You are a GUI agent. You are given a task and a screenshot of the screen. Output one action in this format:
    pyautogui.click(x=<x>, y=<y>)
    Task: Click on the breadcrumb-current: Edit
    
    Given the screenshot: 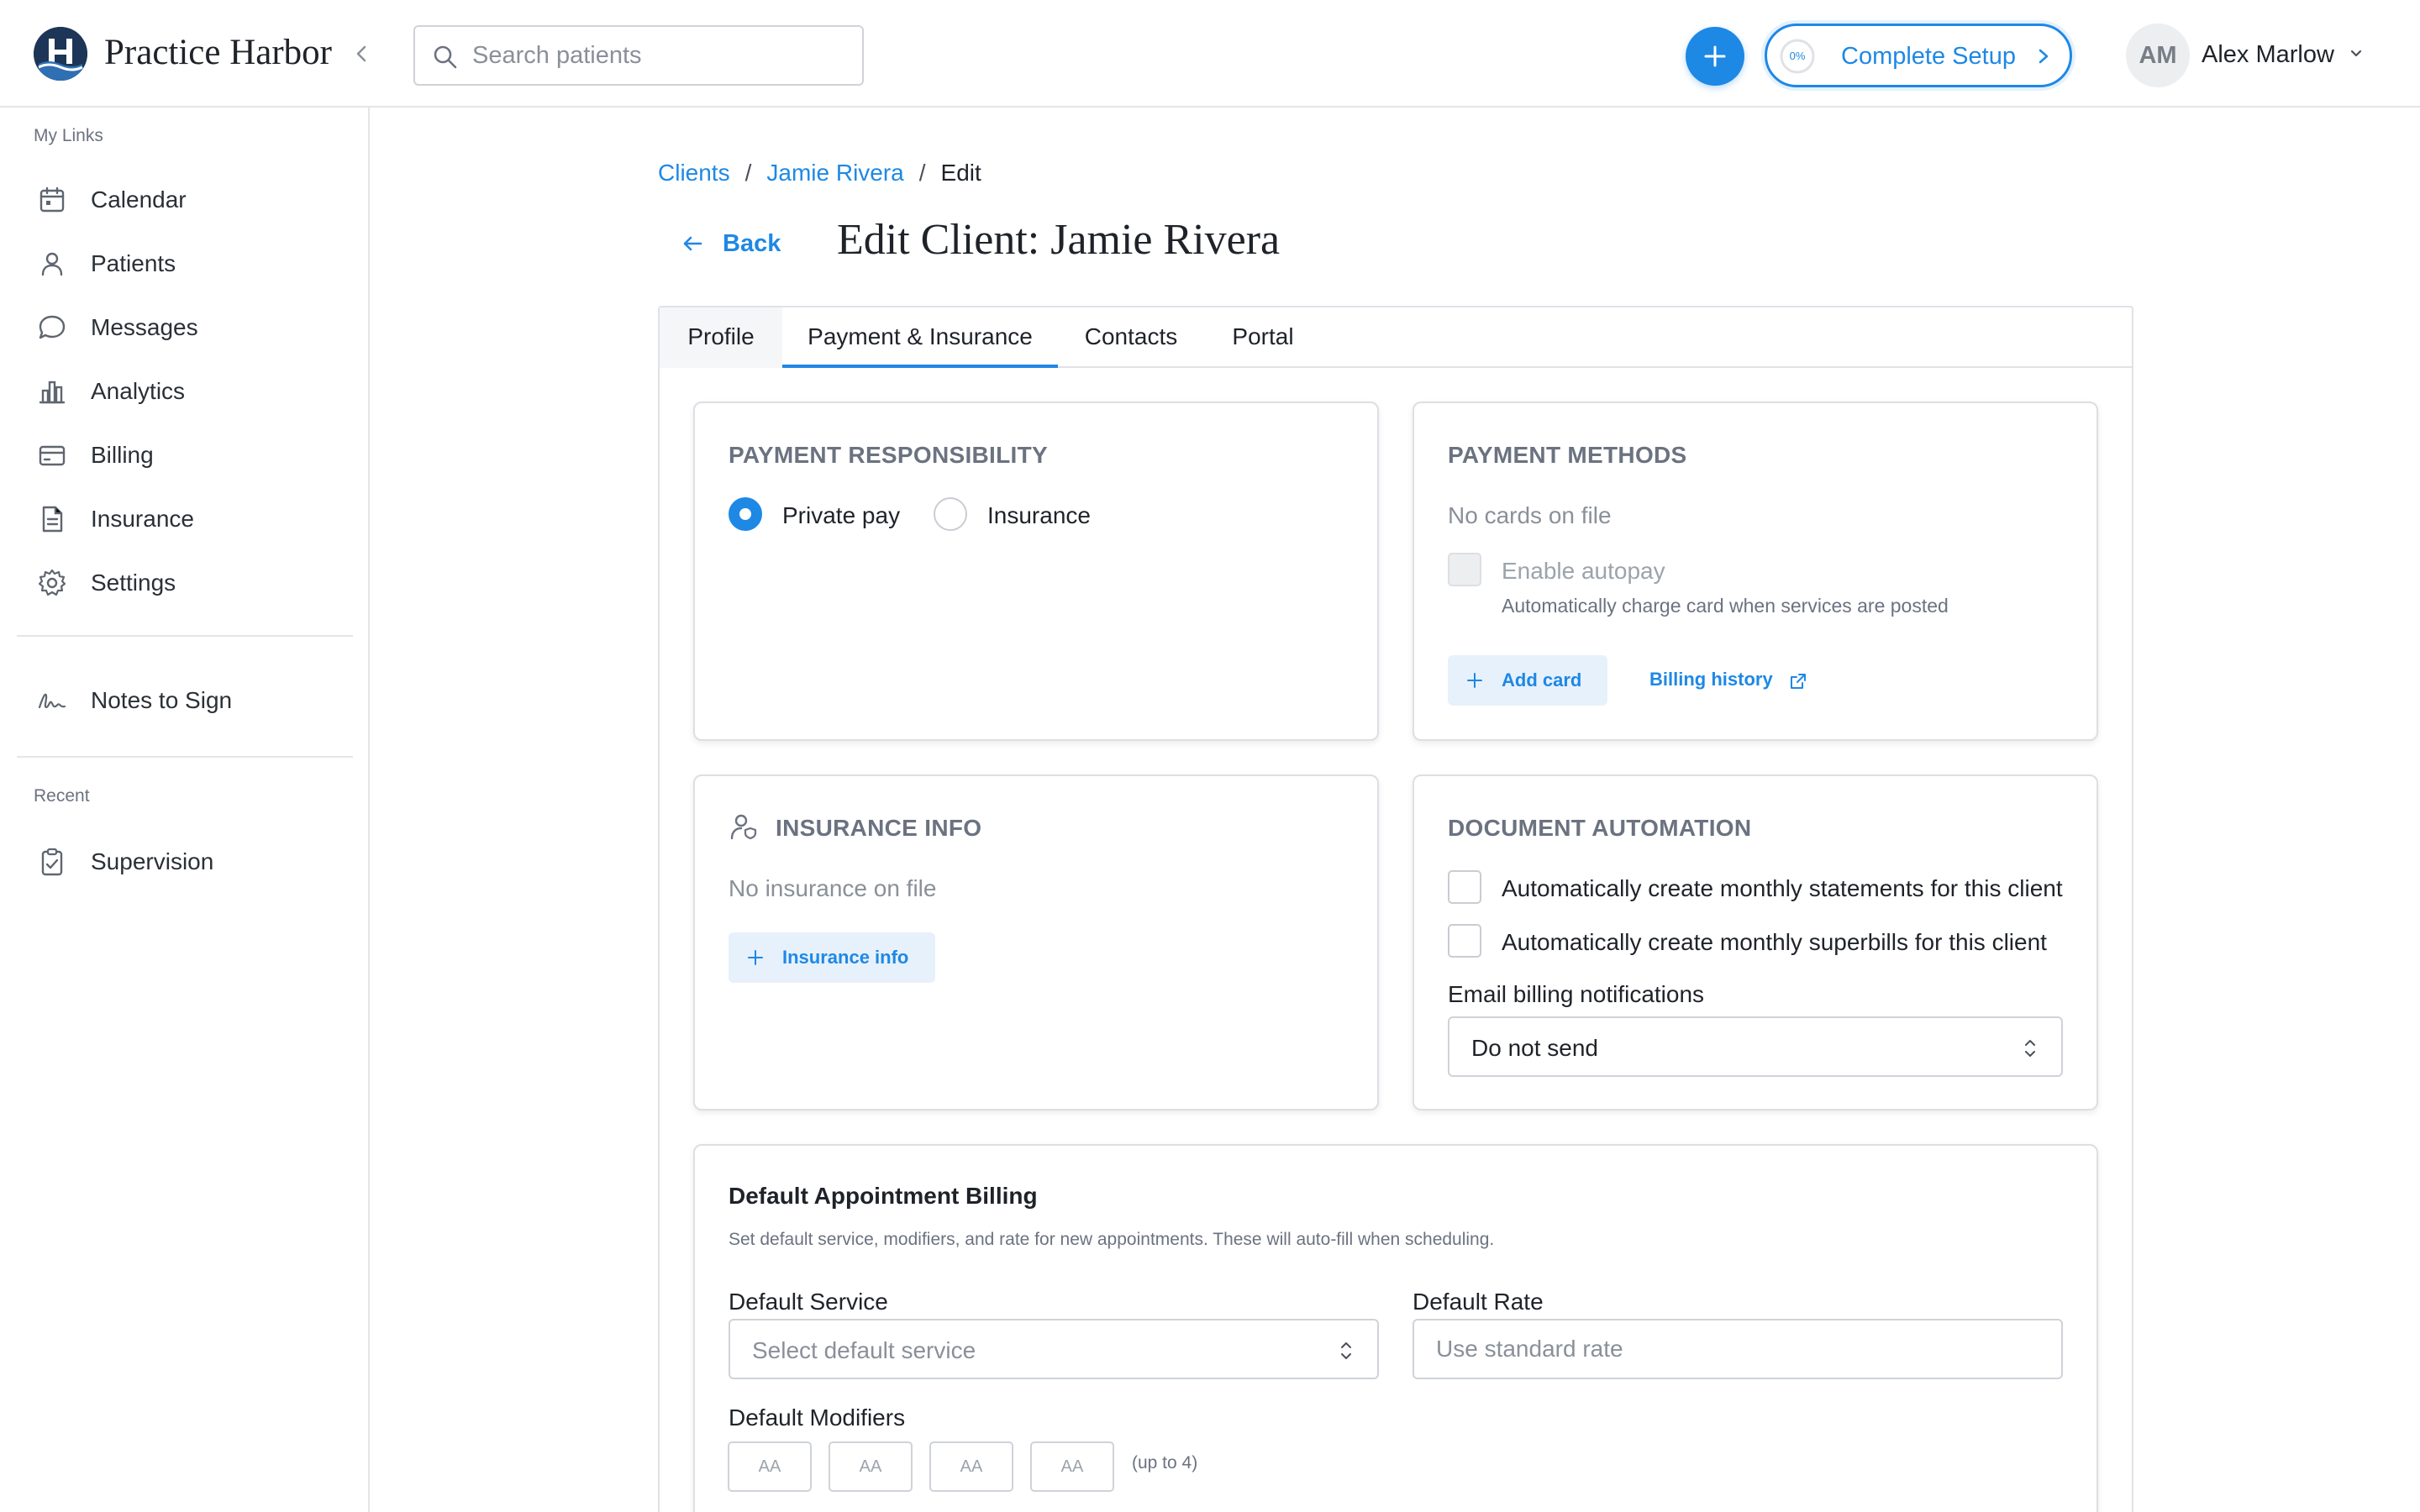 What is the action you would take?
    pyautogui.click(x=961, y=173)
    